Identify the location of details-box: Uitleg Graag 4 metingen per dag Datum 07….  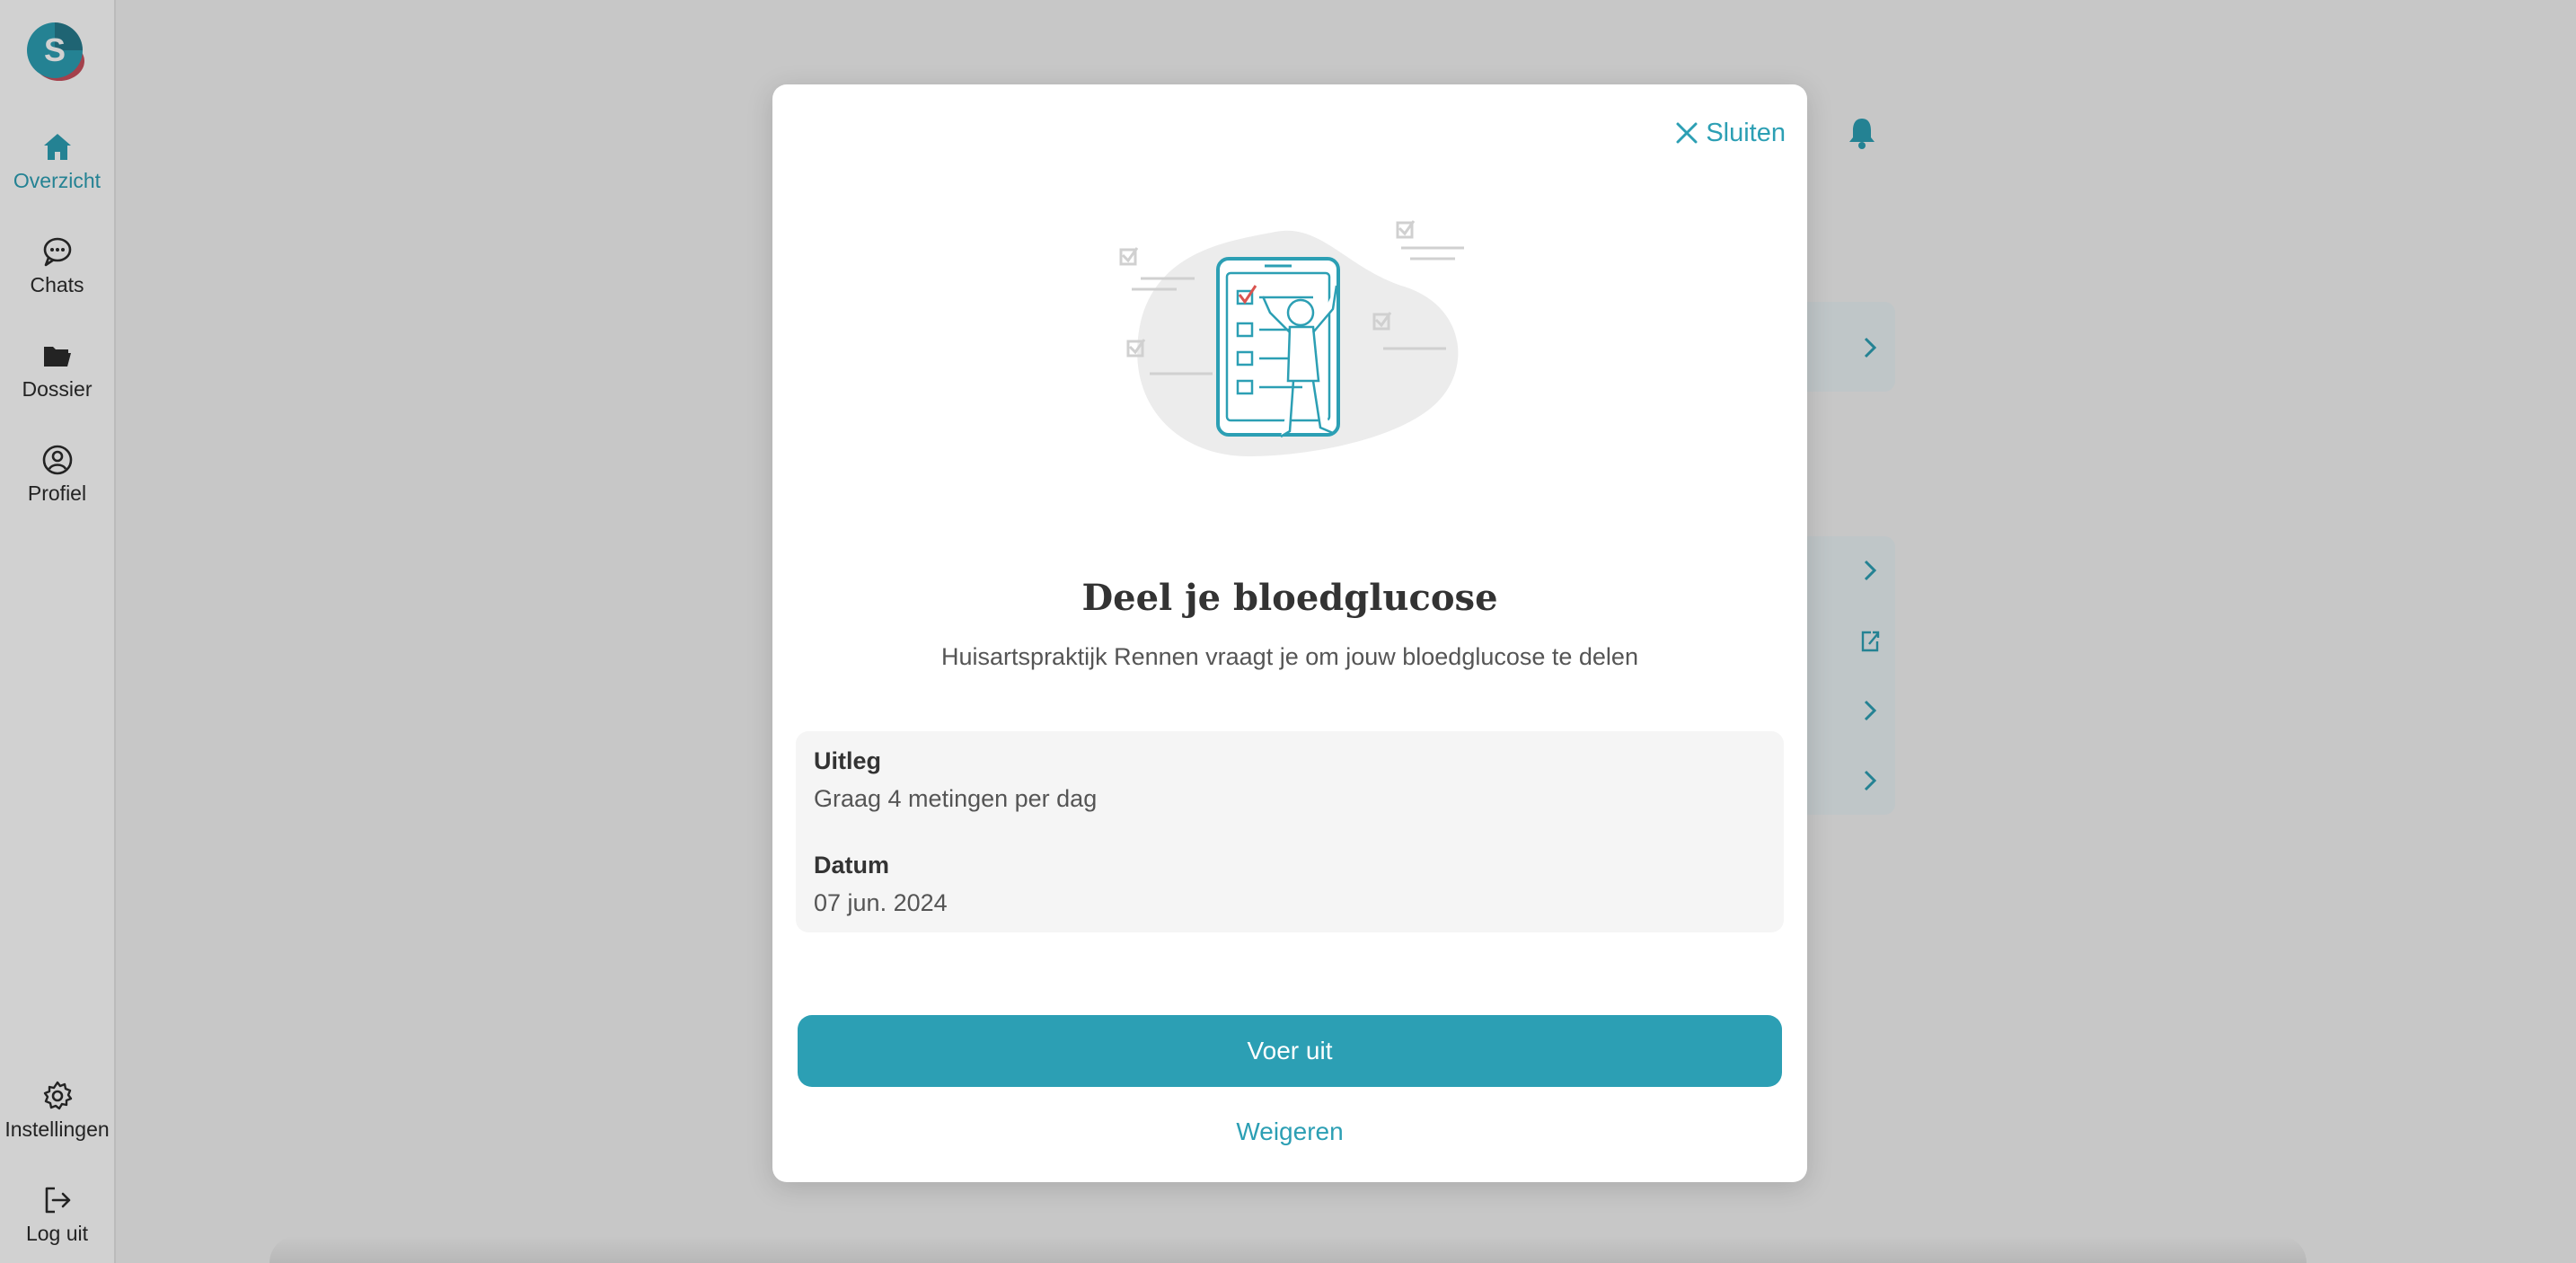
(1290, 831).